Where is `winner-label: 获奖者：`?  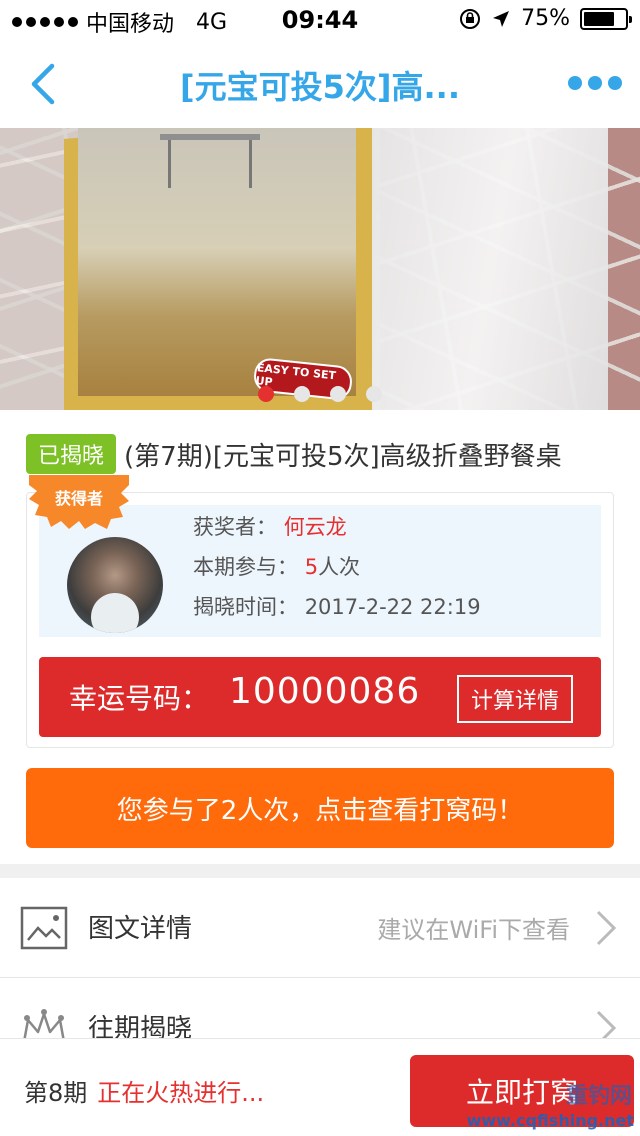
winner-label: 获奖者： is located at coordinates (235, 527).